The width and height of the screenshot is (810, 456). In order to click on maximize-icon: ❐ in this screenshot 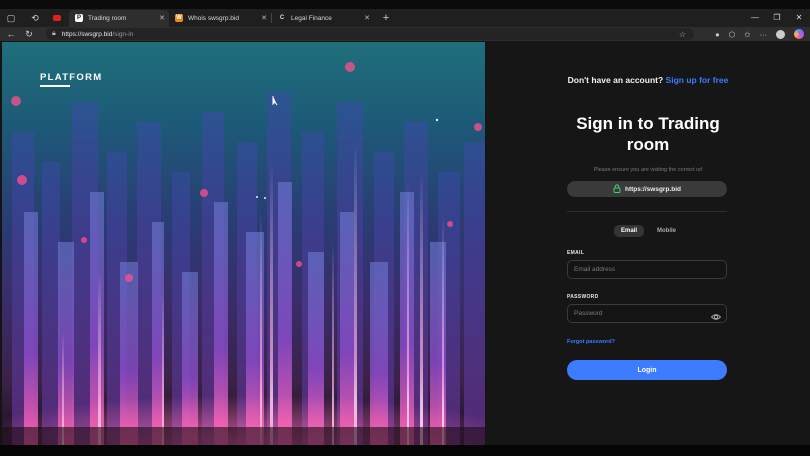, I will do `click(777, 18)`.